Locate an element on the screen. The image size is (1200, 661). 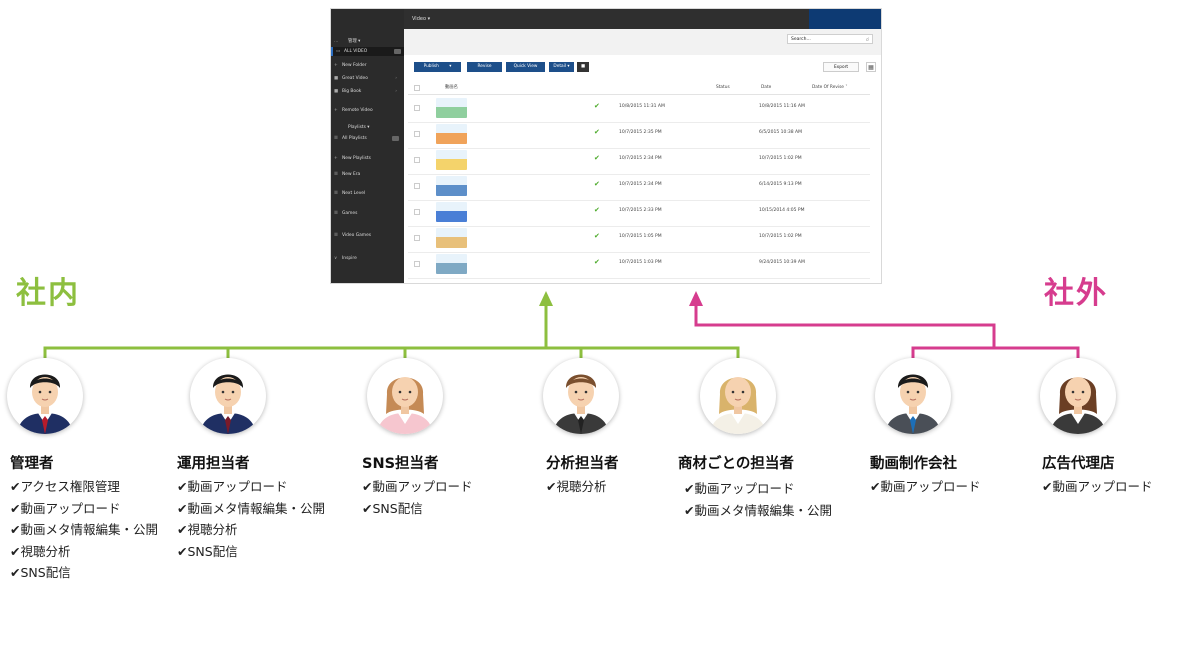
column-header-name: 動画名 is located at coordinates (451, 88).